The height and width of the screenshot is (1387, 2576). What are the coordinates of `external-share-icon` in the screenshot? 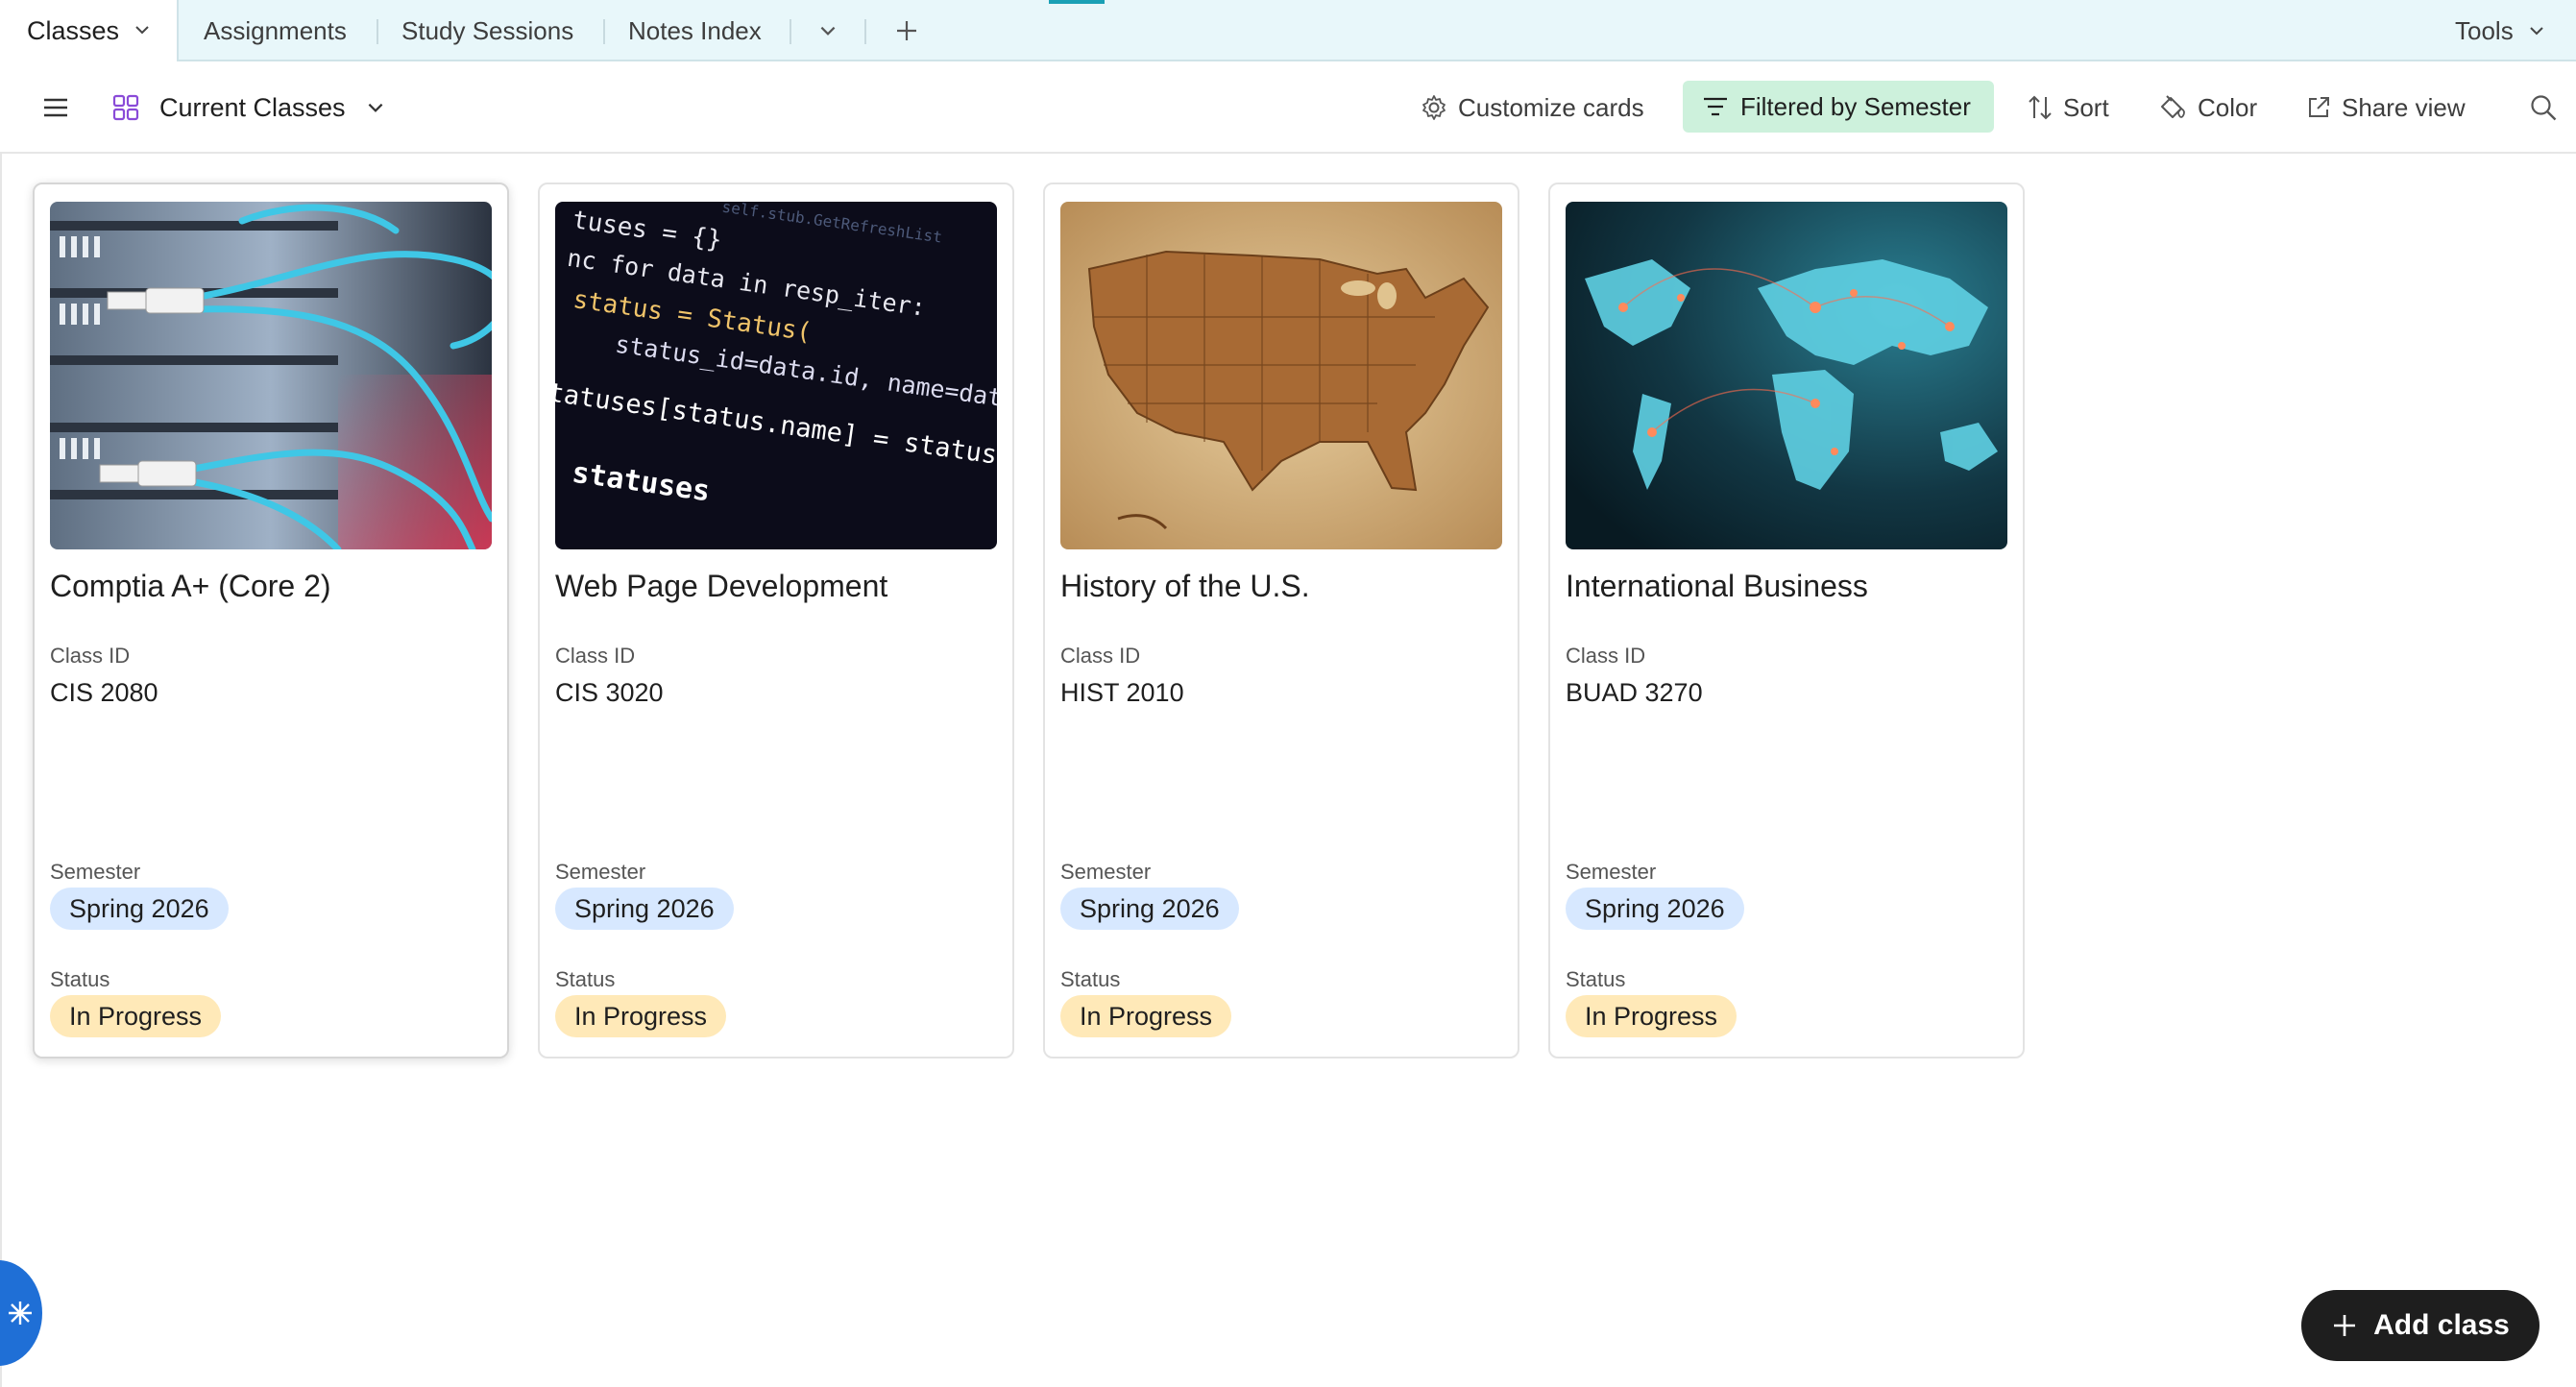 It's located at (2319, 107).